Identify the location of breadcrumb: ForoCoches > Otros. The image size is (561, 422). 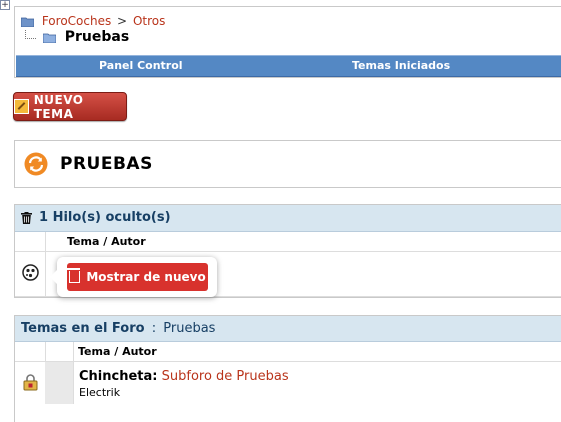
(93, 21).